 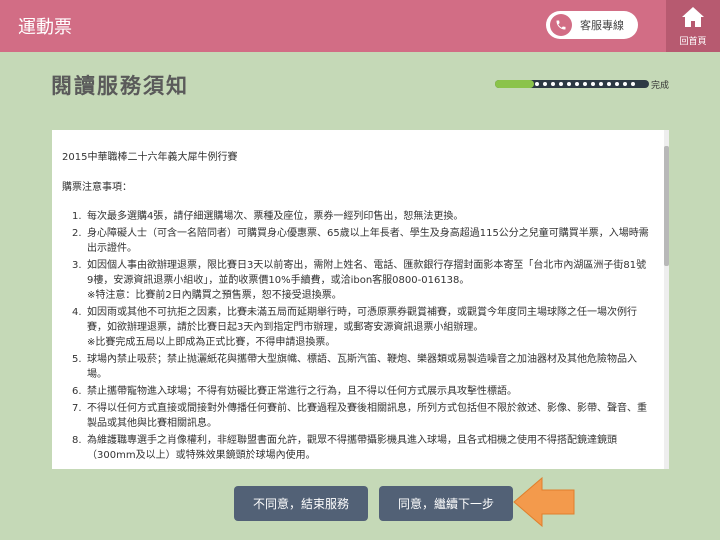 What do you see at coordinates (666, 206) in the screenshot?
I see `notice-scroll-thumb` at bounding box center [666, 206].